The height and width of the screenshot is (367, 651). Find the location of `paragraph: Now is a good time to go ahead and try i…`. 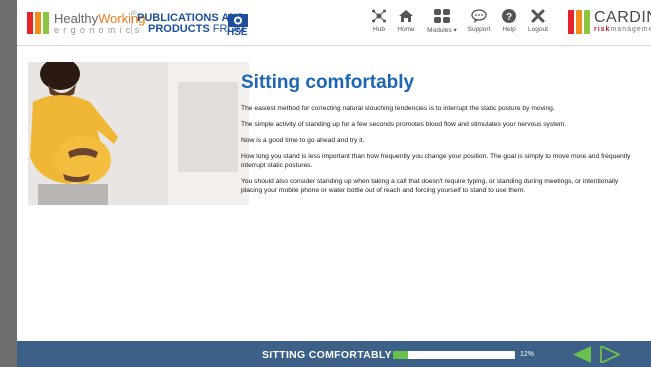

paragraph: Now is a good time to go ahead and try i… is located at coordinates (303, 140).